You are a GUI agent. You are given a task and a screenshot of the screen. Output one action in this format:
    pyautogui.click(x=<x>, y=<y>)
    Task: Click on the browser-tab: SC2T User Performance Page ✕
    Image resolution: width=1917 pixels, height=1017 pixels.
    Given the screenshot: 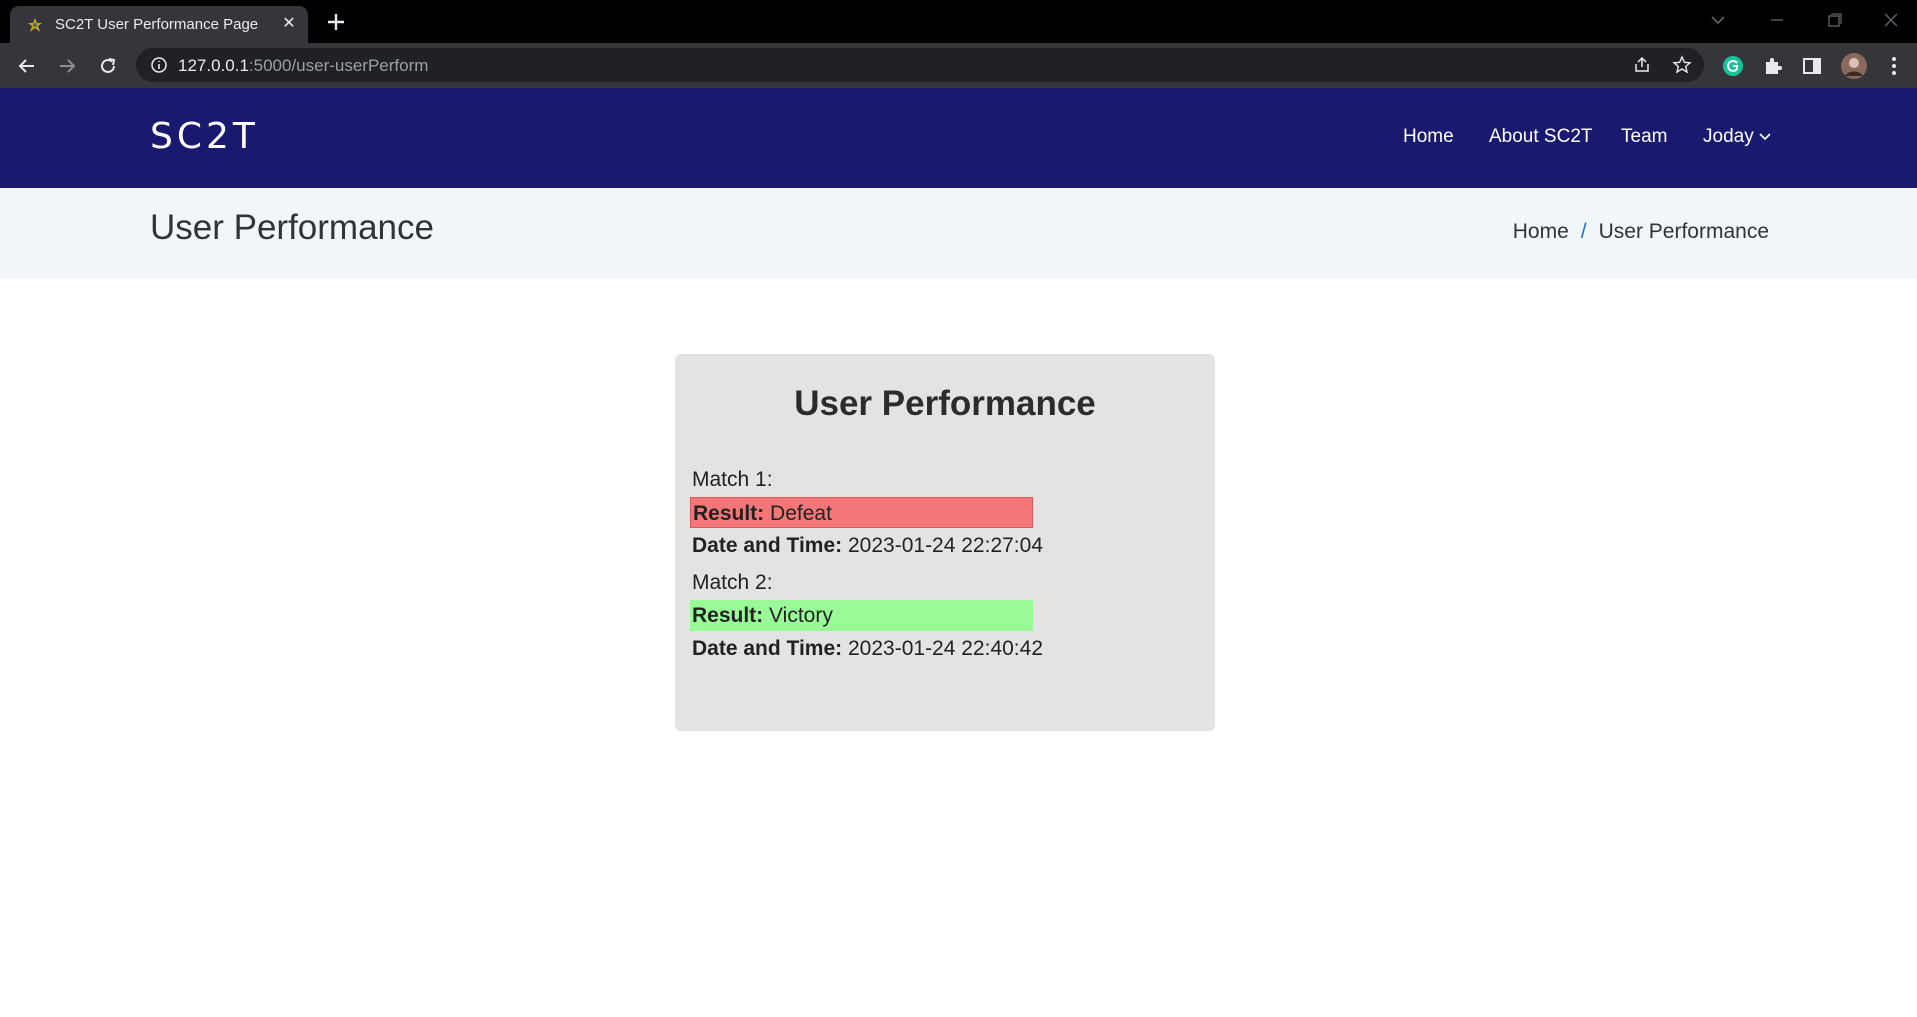 What is the action you would take?
    pyautogui.click(x=159, y=24)
    